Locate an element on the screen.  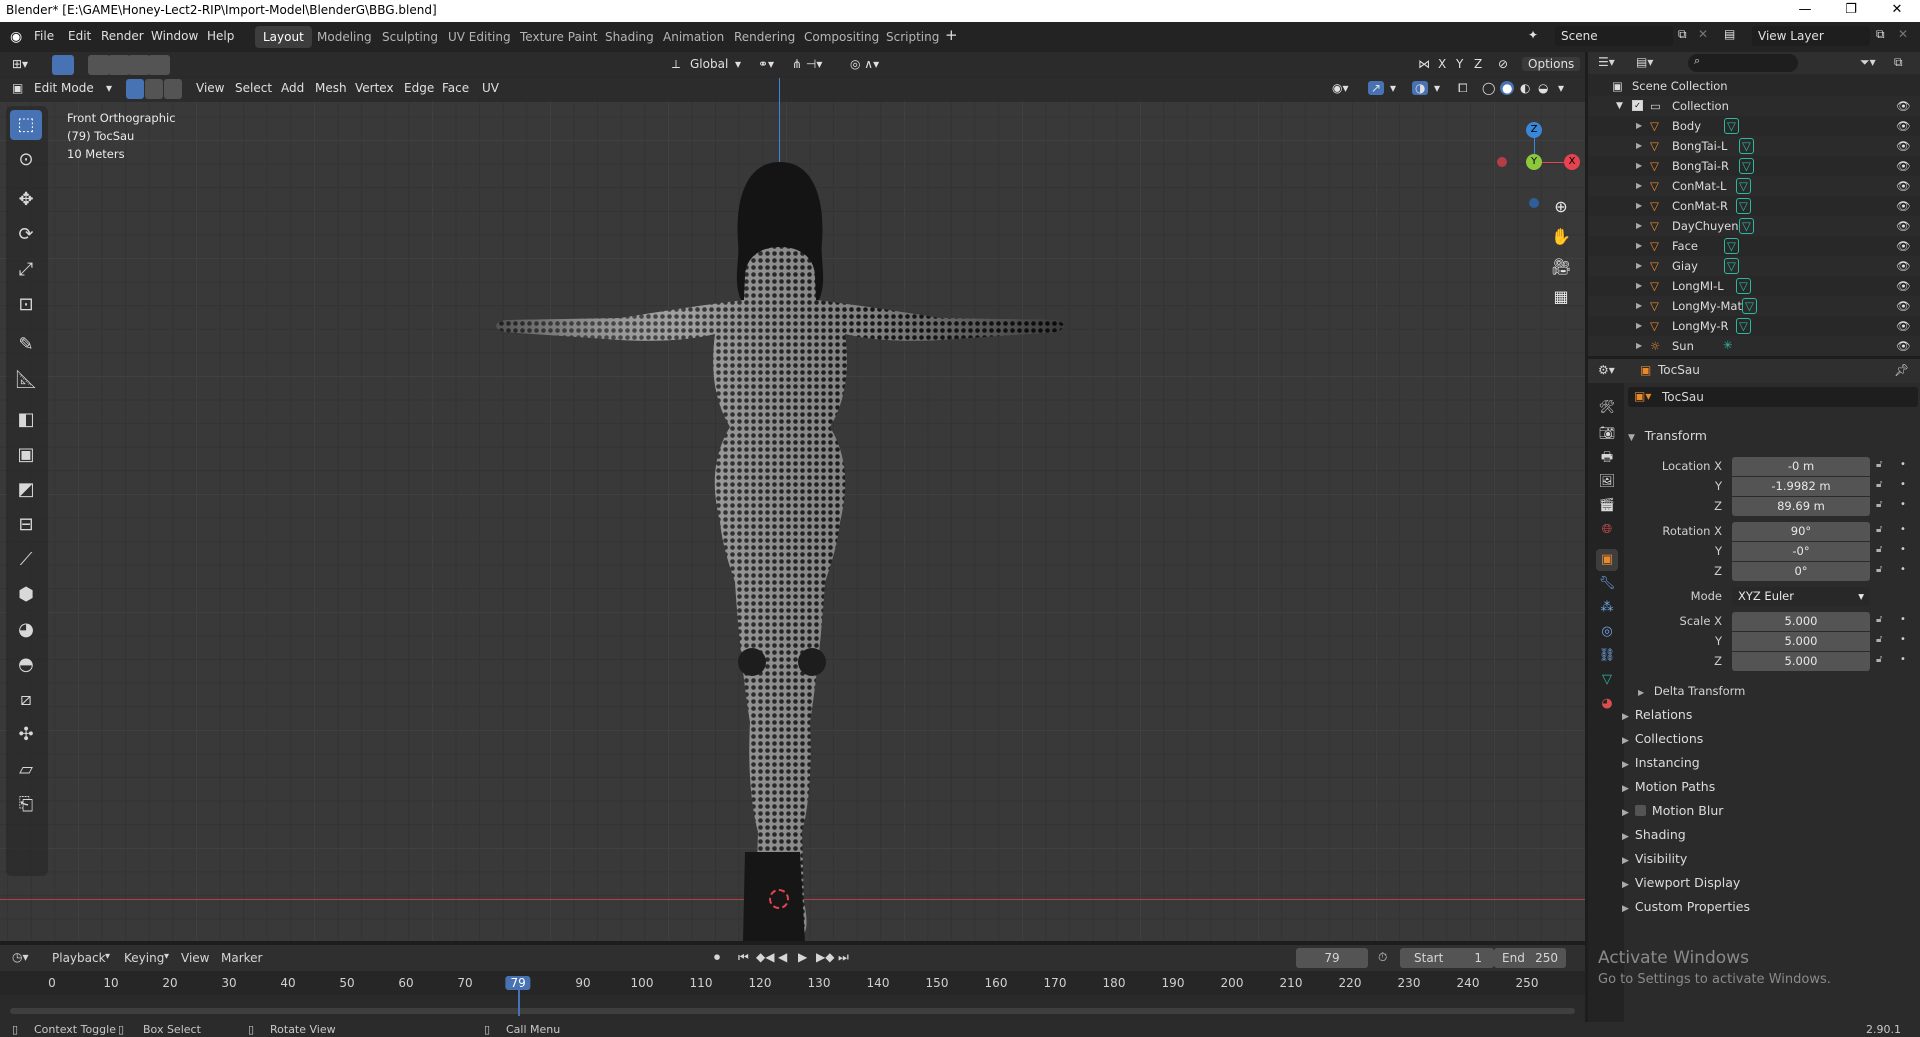
axis-x-toggle: X is located at coordinates (1442, 64).